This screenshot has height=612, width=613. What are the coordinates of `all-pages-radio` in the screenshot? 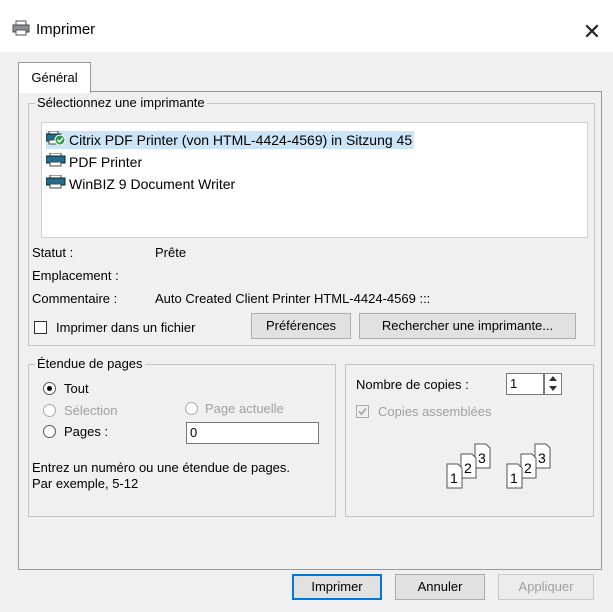 It's located at (49, 388).